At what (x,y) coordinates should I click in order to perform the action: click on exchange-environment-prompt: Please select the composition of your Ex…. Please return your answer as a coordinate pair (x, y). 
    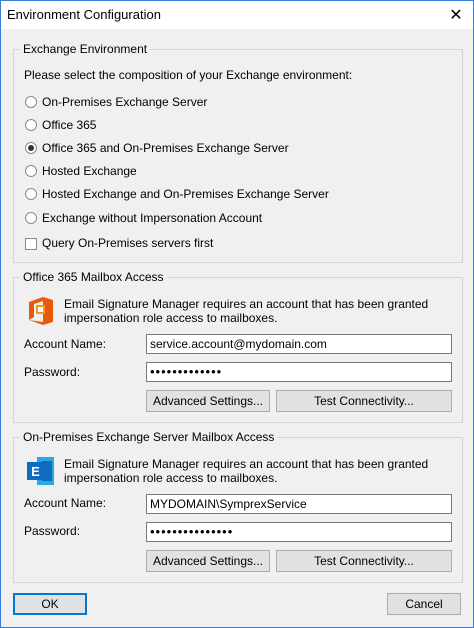
    Looking at the image, I should click on (188, 75).